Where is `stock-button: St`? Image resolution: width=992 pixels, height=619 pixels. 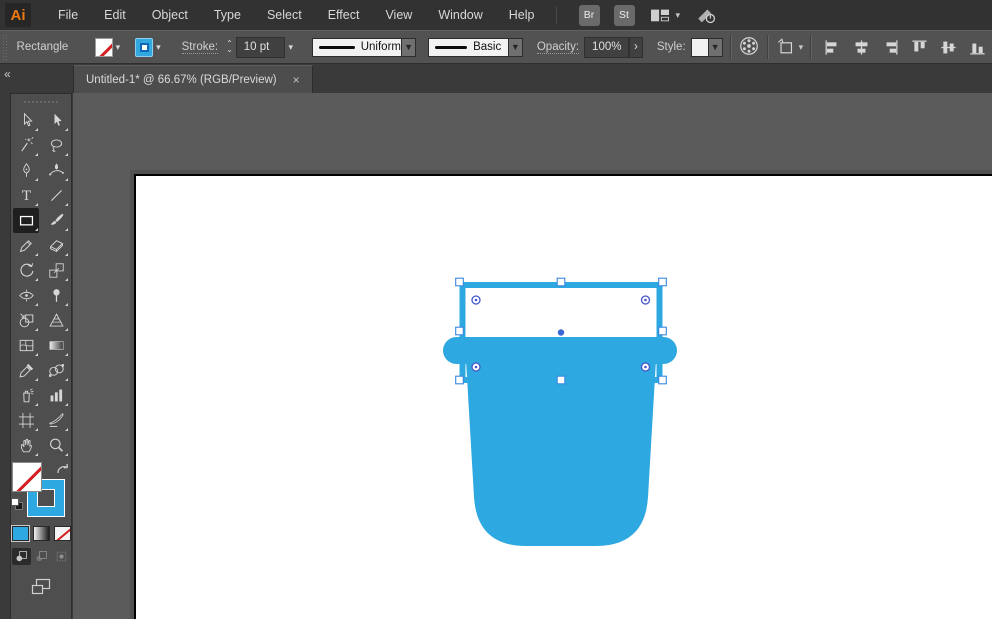 stock-button: St is located at coordinates (624, 15).